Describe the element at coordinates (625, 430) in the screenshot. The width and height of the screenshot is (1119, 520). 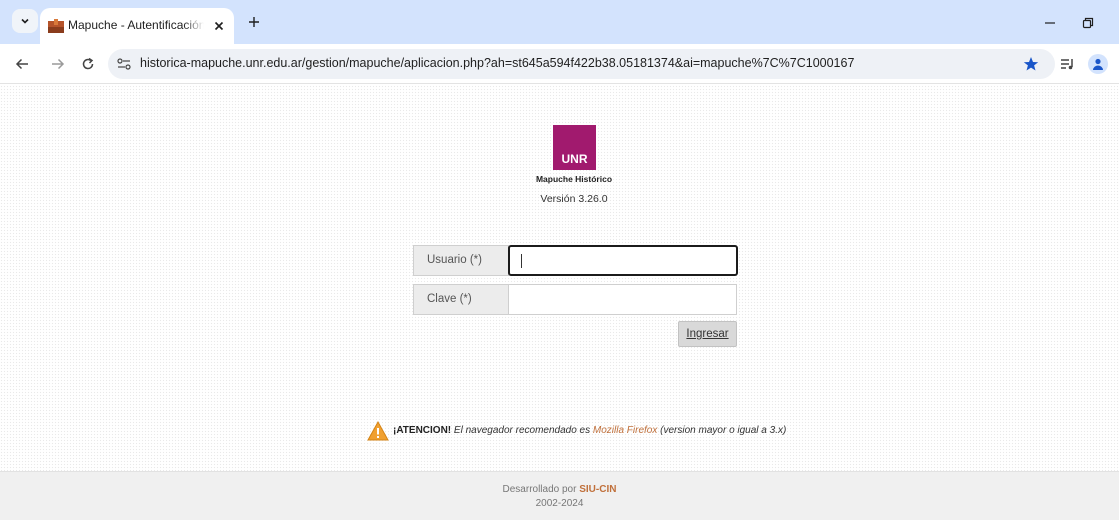
I see `firefox-link: Mozilla Firefox` at that location.